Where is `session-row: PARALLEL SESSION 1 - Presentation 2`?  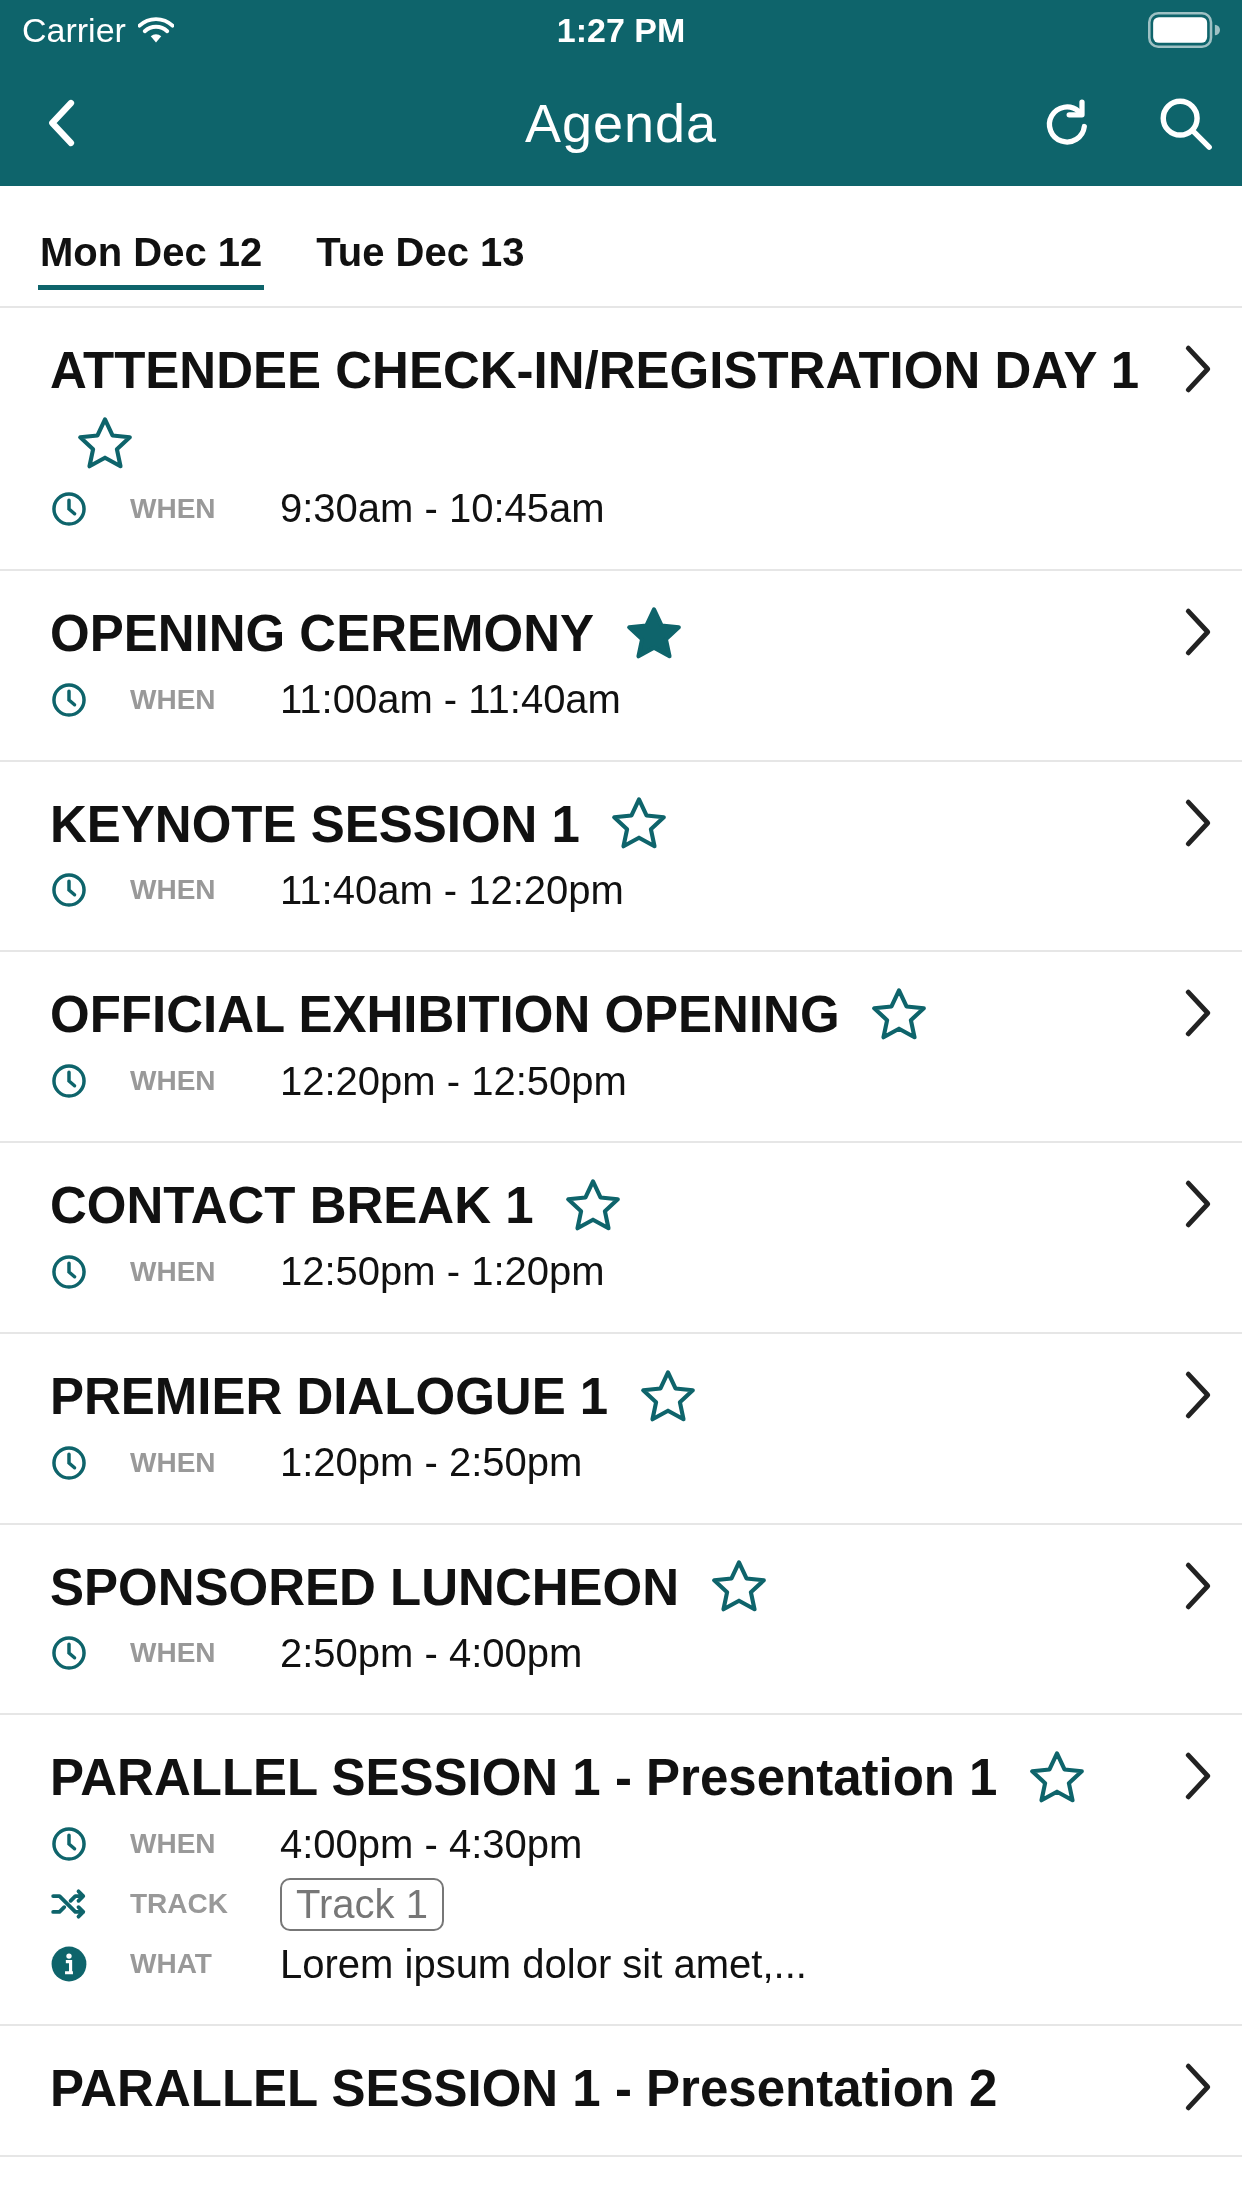
session-row: PARALLEL SESSION 1 - Presentation 2 is located at coordinates (621, 2091).